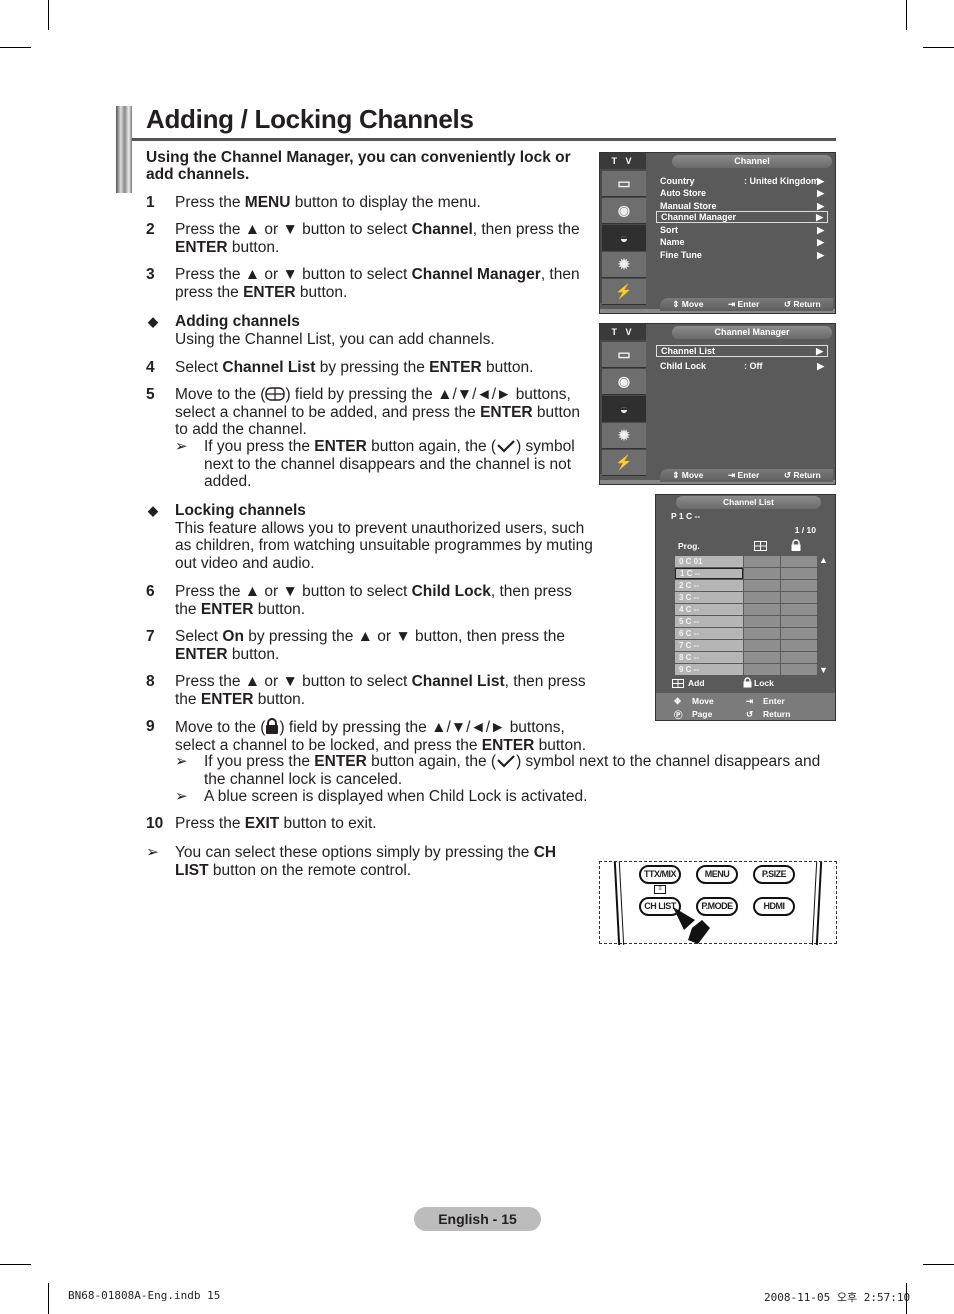 Image resolution: width=954 pixels, height=1314 pixels. Describe the element at coordinates (275, 394) in the screenshot. I see `add-field-icon` at that location.